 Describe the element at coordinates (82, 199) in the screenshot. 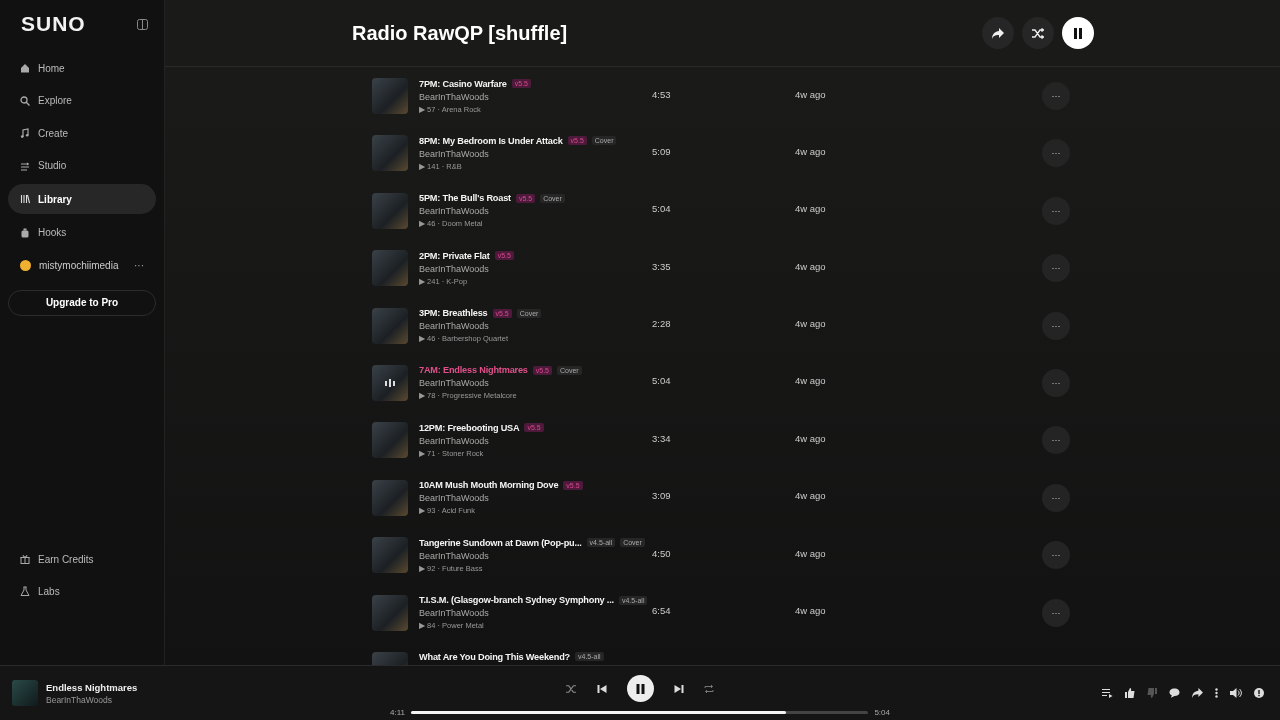

I see `sidebar-item: Library` at that location.